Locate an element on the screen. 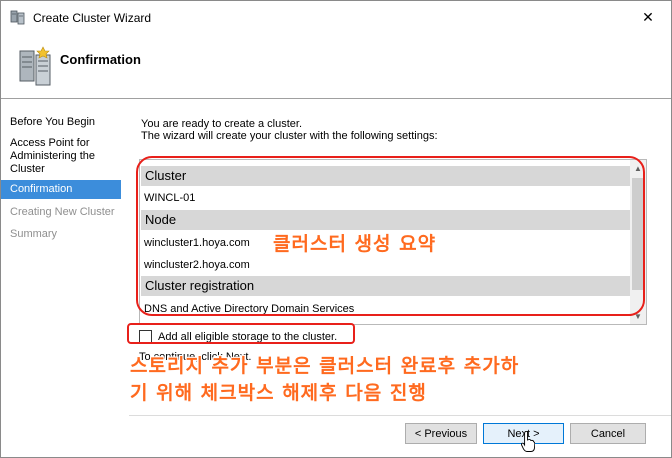 The width and height of the screenshot is (672, 458). annotation-checkbox-note-line2: 기 위해 체크박스 해제후 다음 진행 is located at coordinates (278, 393).